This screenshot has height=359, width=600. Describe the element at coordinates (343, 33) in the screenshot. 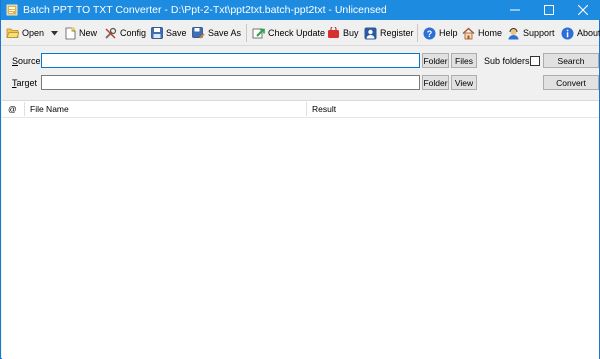

I see `buy-button: Buy` at that location.